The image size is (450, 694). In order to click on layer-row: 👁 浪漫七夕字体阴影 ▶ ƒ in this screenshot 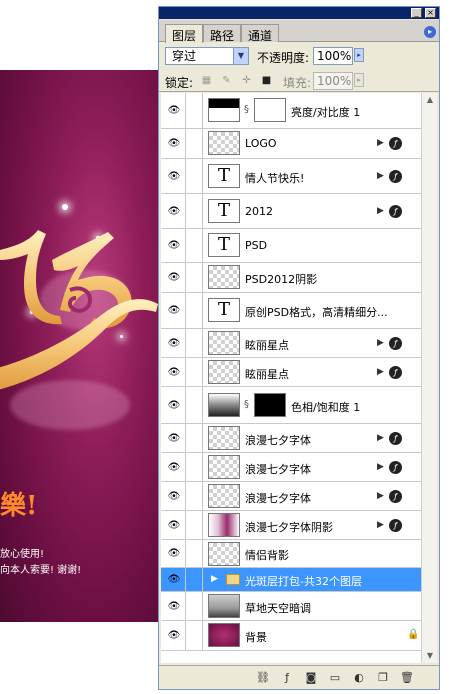, I will do `click(291, 525)`.